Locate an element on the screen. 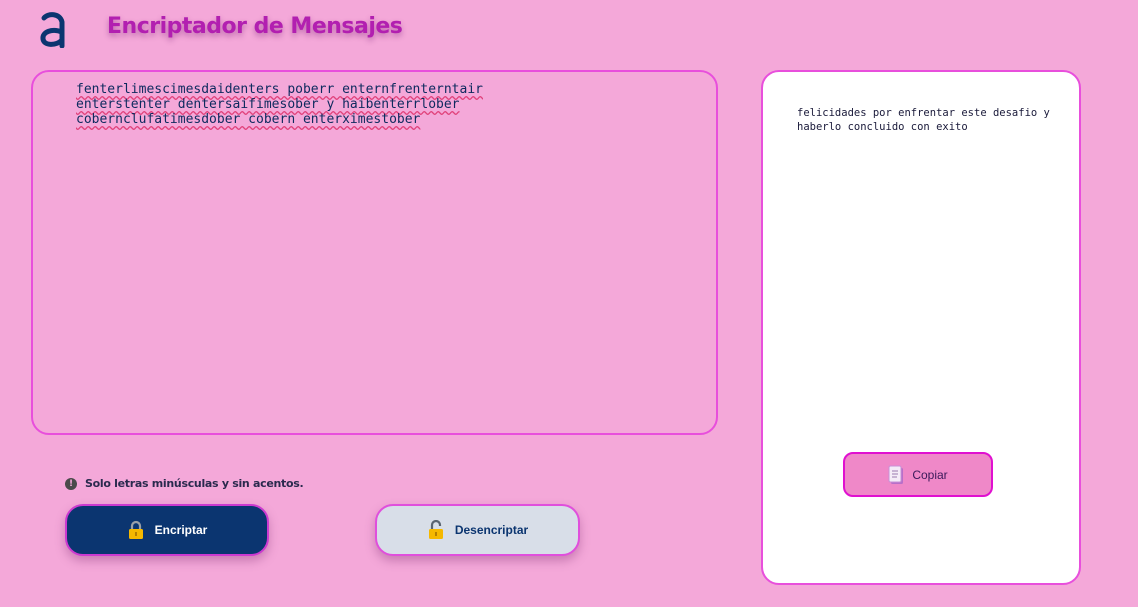  input-hint: ! Solo letras minúsculas y sin acentos. is located at coordinates (184, 483).